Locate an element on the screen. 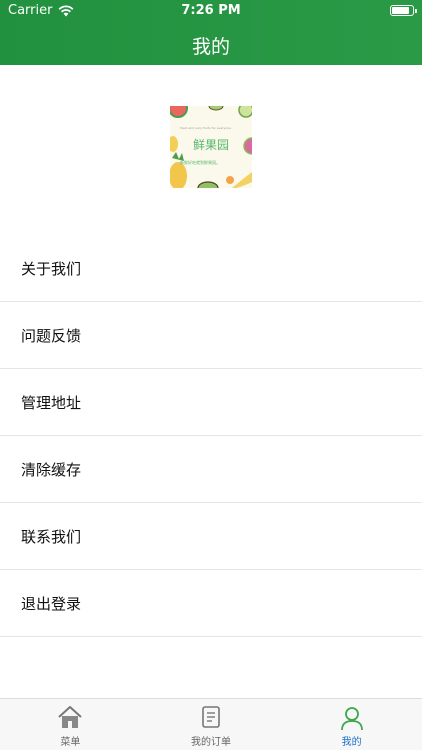 The width and height of the screenshot is (422, 750). tab-bar: 菜单 我的订单 我的 is located at coordinates (211, 724).